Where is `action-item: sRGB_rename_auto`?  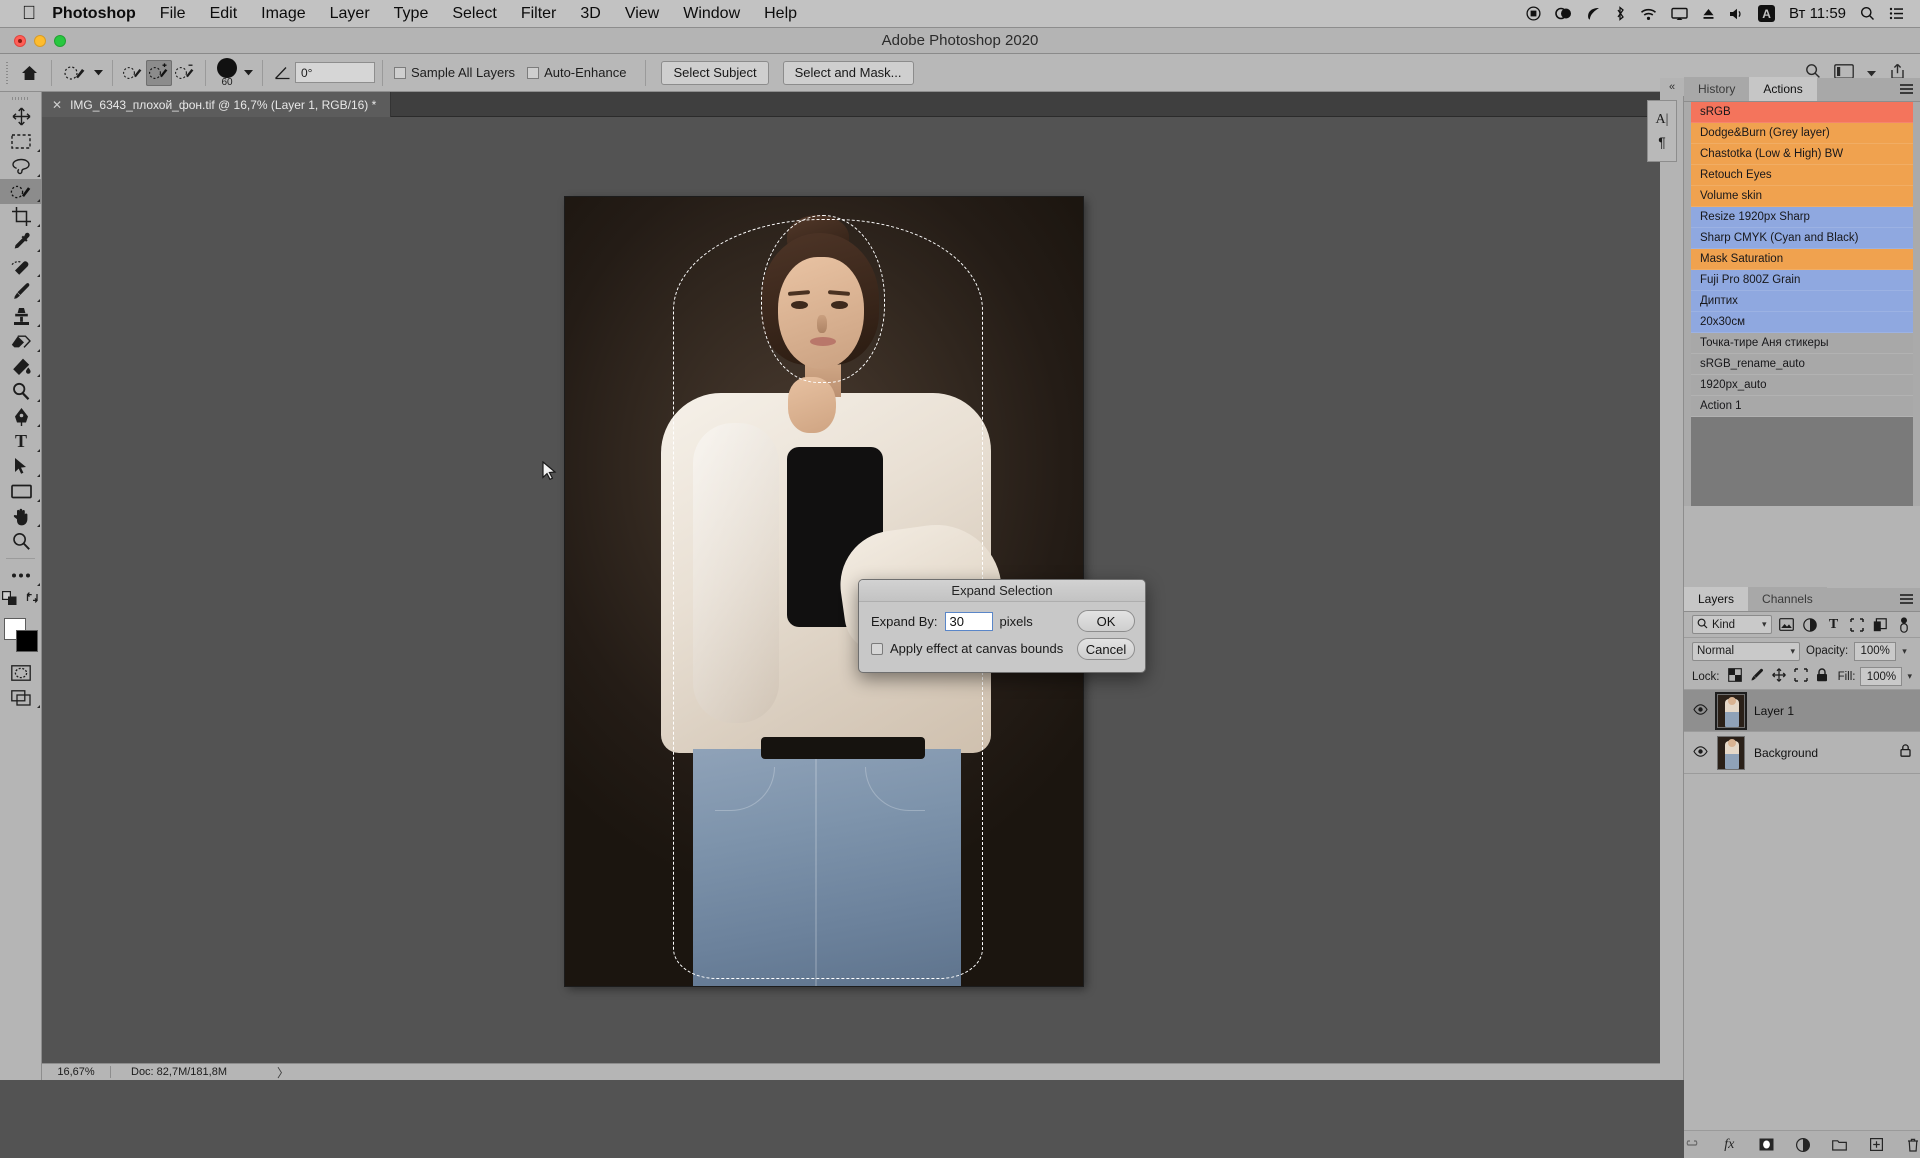
action-item: sRGB_rename_auto is located at coordinates (1802, 364).